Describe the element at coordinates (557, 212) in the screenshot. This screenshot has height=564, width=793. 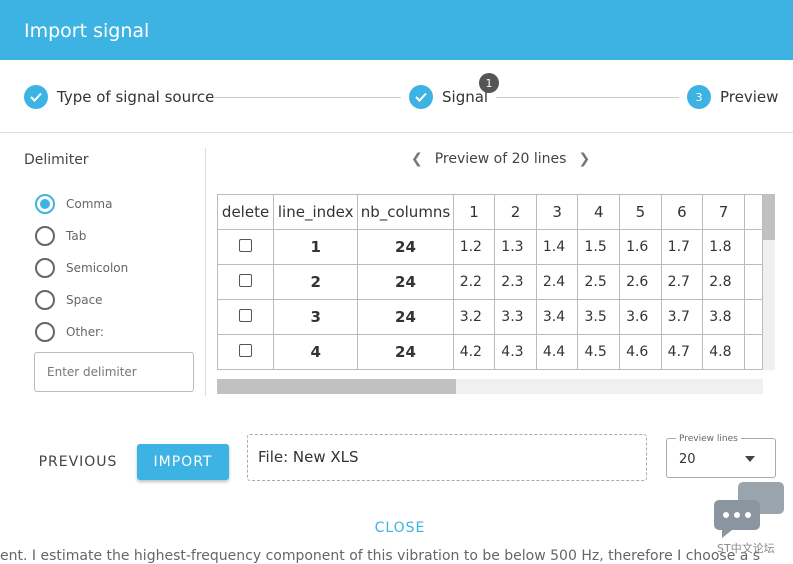
I see `column-header: 3` at that location.